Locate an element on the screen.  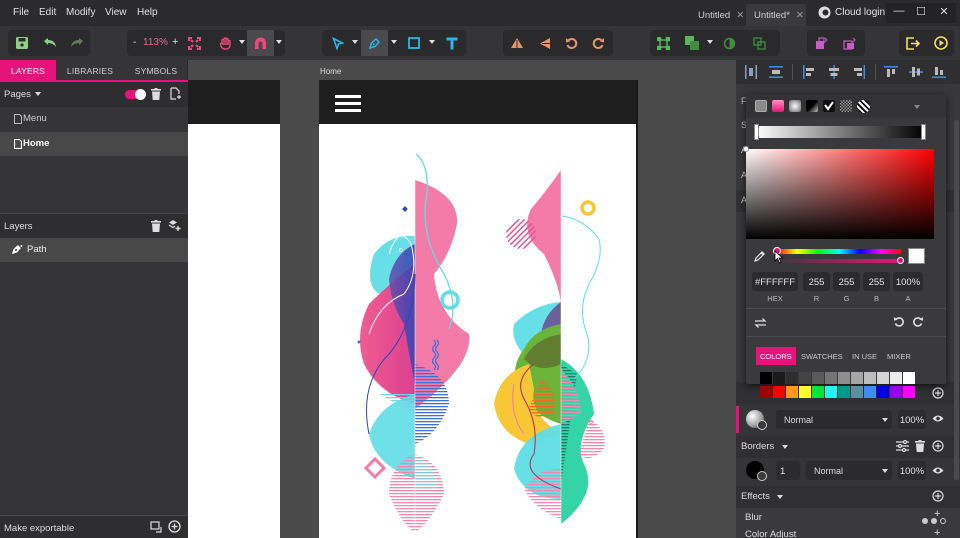
saturation-value-picker is located at coordinates (840, 194).